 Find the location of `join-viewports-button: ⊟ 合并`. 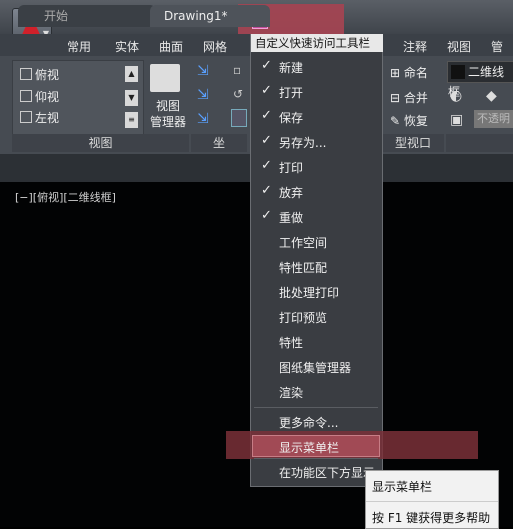

join-viewports-button: ⊟ 合并 is located at coordinates (409, 97).